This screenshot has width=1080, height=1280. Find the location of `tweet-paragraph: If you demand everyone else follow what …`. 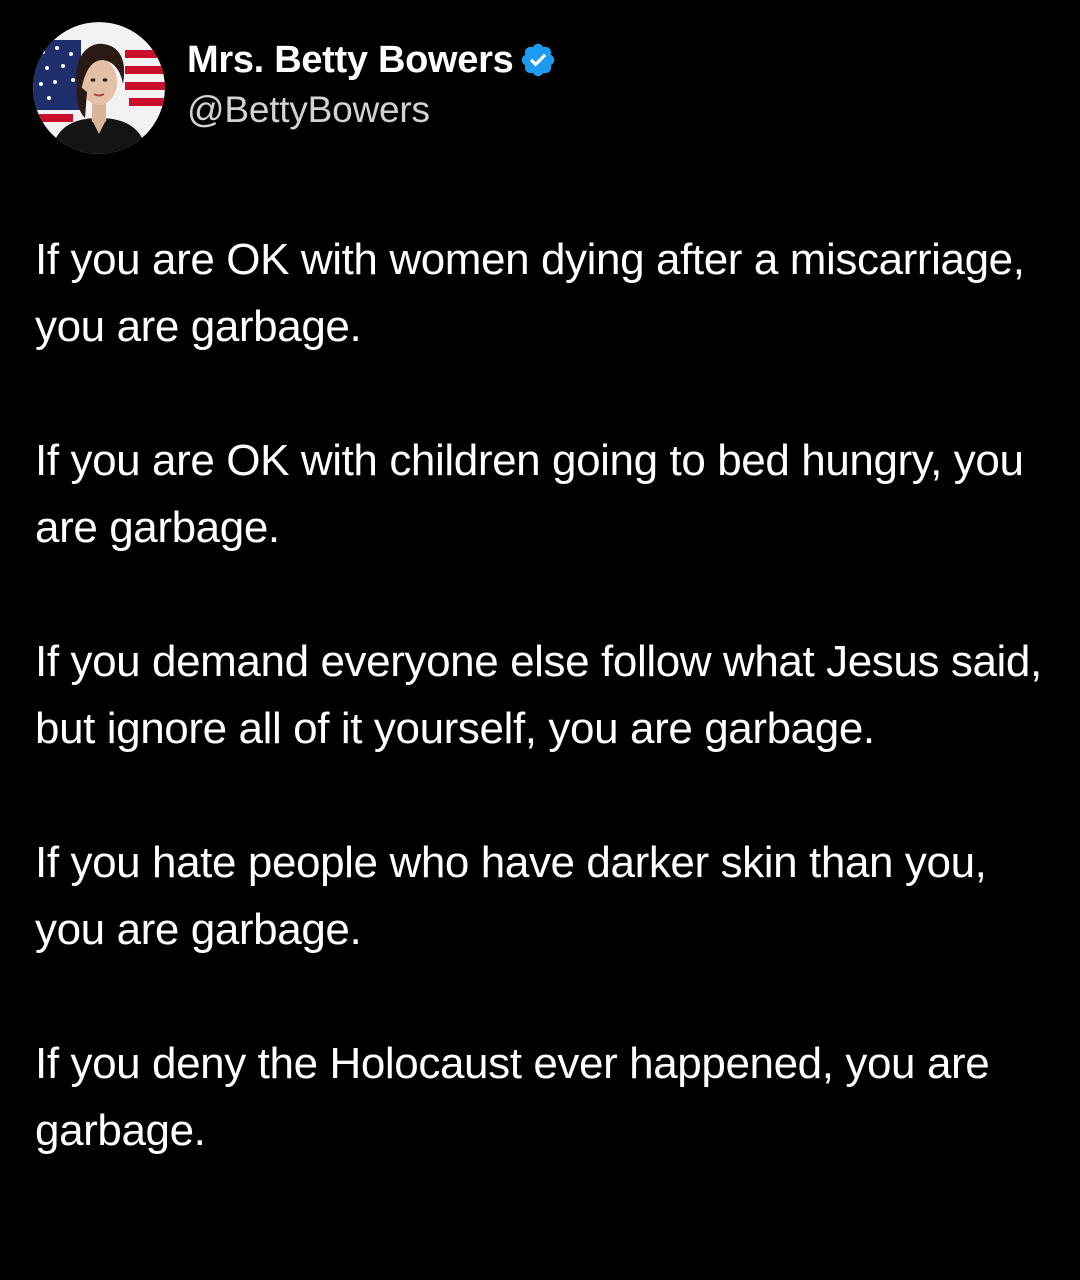

tweet-paragraph: If you demand everyone else follow what … is located at coordinates (538, 695).